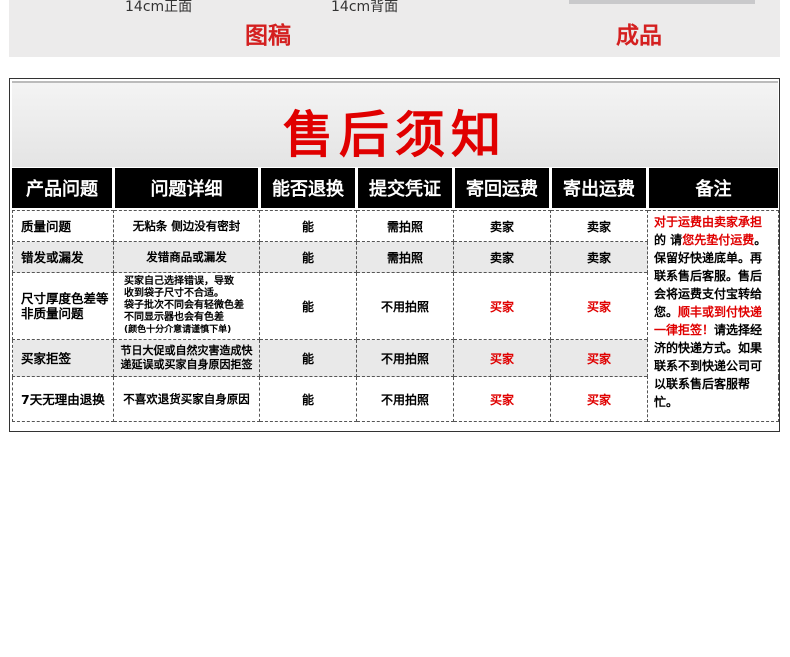 The width and height of the screenshot is (790, 657). I want to click on detail-cell: 节日大促或自然灾害造成快 递延误或买家自身原因拒签, so click(186, 358).